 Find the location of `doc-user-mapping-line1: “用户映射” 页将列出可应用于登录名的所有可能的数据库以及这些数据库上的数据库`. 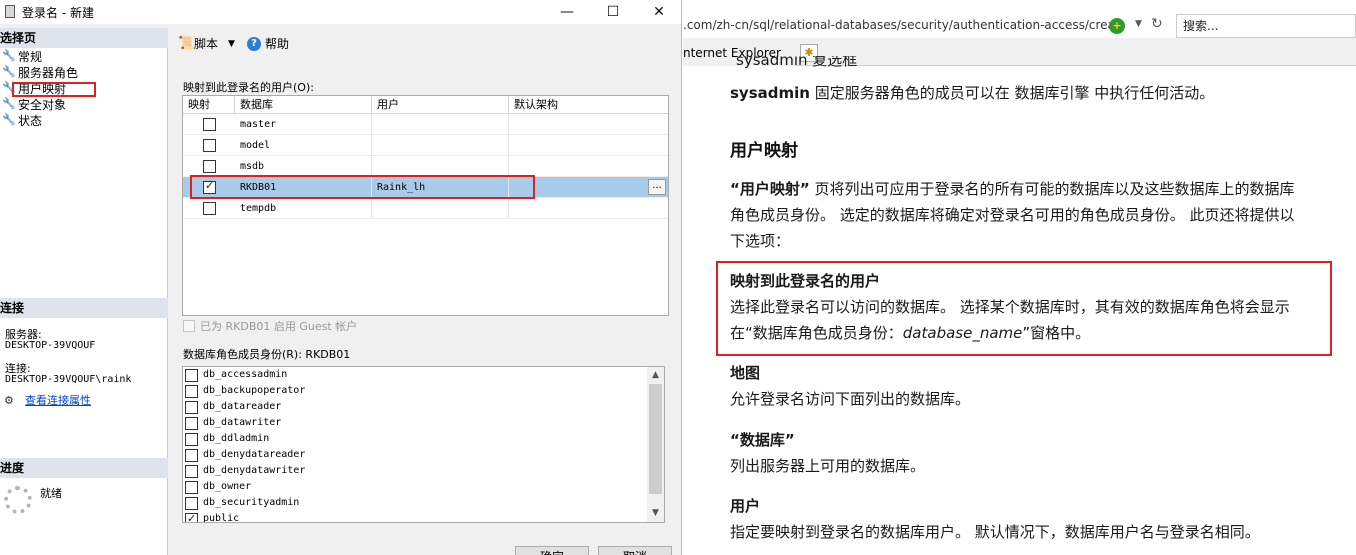

doc-user-mapping-line1: “用户映射” 页将列出可应用于登录名的所有可能的数据库以及这些数据库上的数据库 is located at coordinates (1035, 189).